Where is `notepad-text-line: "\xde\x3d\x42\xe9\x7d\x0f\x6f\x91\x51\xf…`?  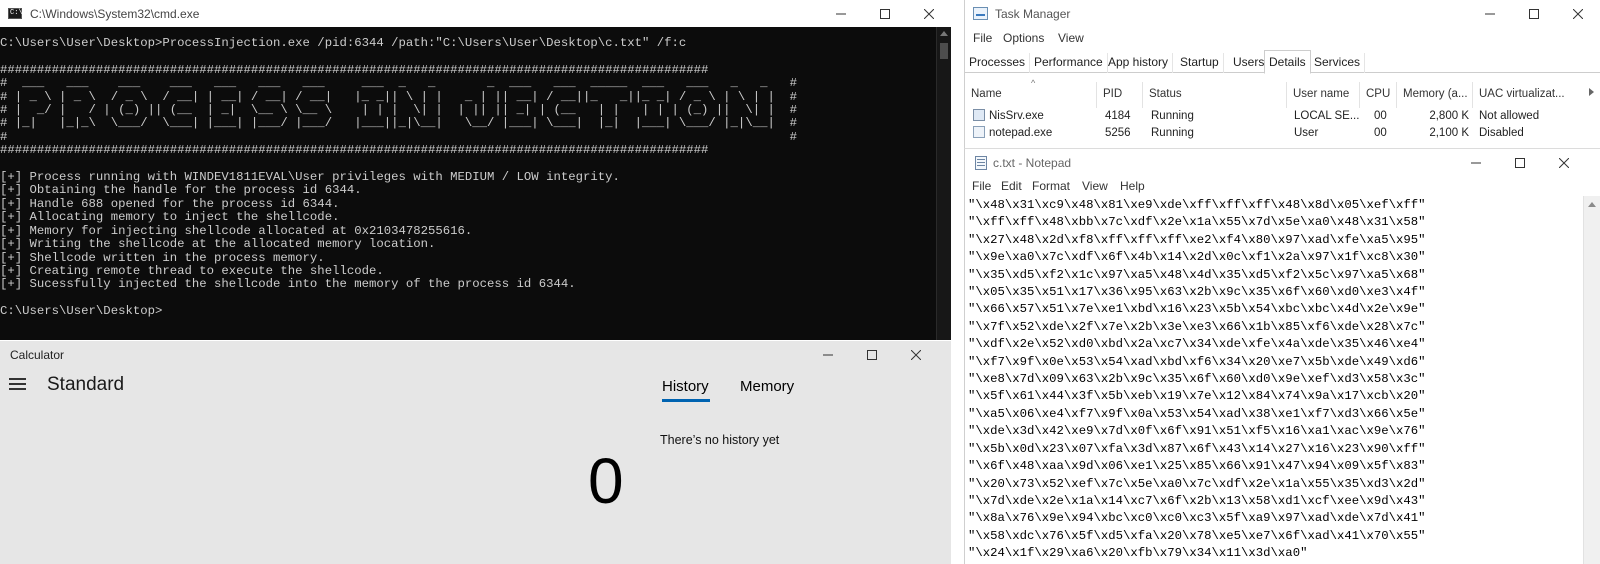 notepad-text-line: "\xde\x3d\x42\xe9\x7d\x0f\x6f\x91\x51\xf… is located at coordinates (1197, 431).